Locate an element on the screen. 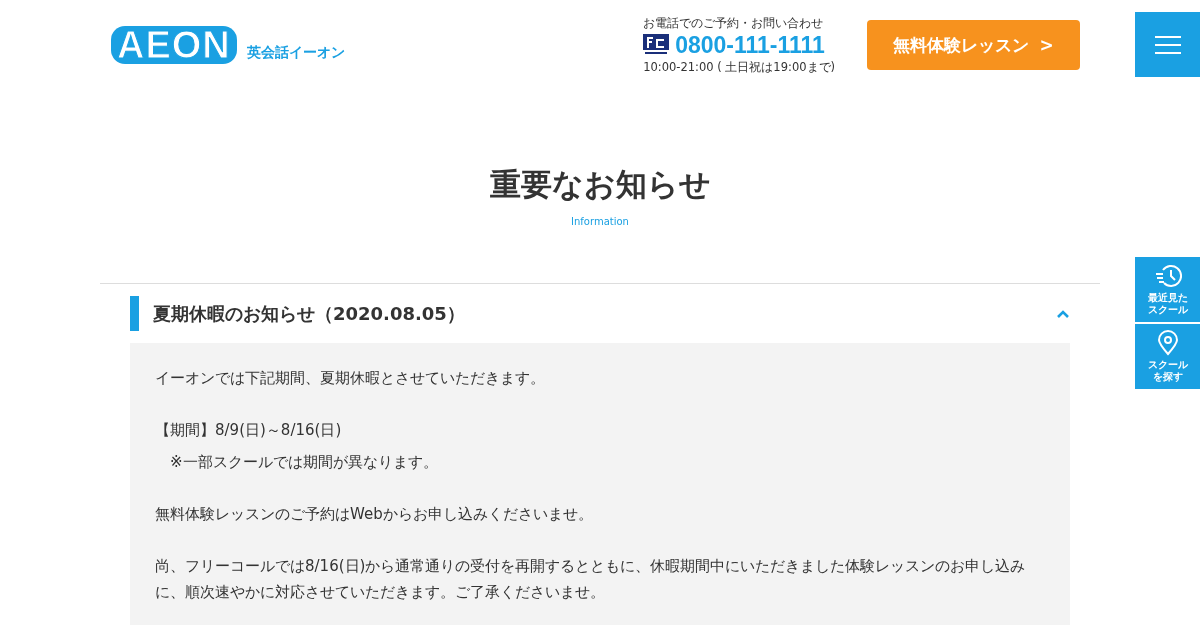 The image size is (1200, 630). menu-icon is located at coordinates (1167, 44).